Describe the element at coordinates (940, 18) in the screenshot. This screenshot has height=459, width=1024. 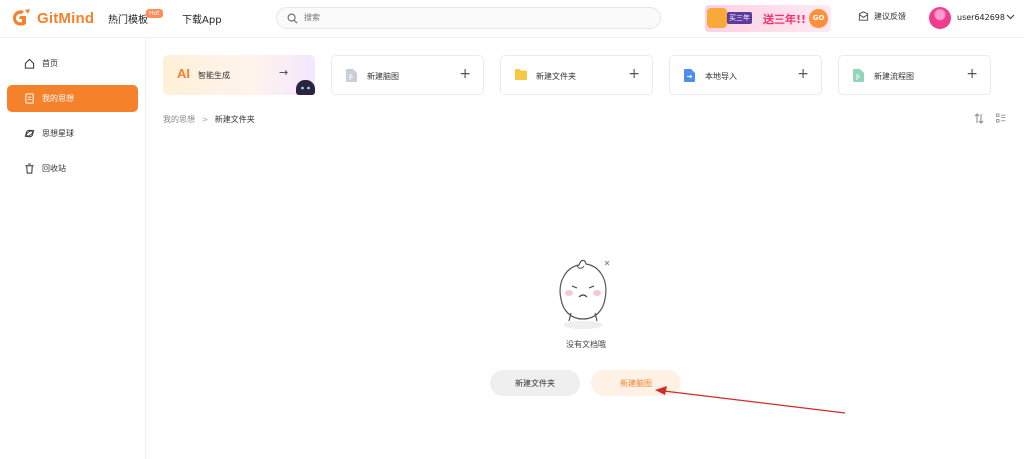
I see `avatar` at that location.